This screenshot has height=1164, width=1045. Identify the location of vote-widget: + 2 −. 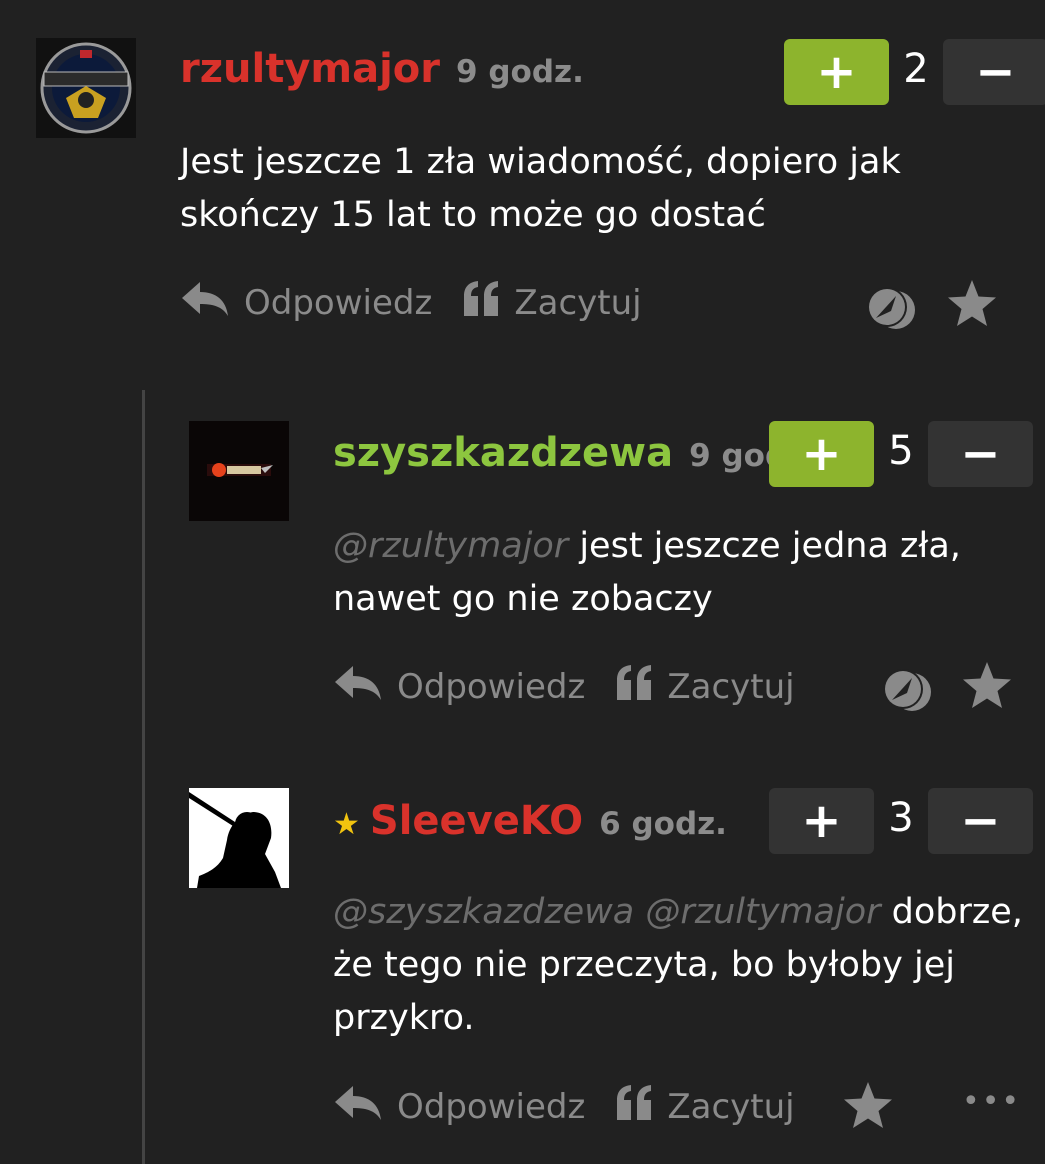
(914, 72).